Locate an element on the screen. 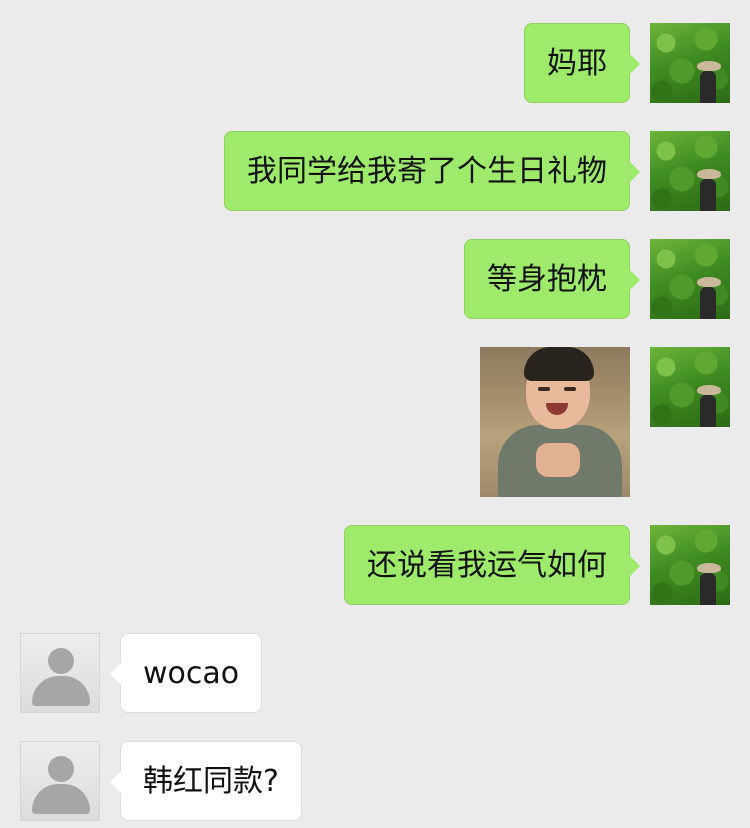  message-row: 还说看我运气如何 is located at coordinates (375, 565).